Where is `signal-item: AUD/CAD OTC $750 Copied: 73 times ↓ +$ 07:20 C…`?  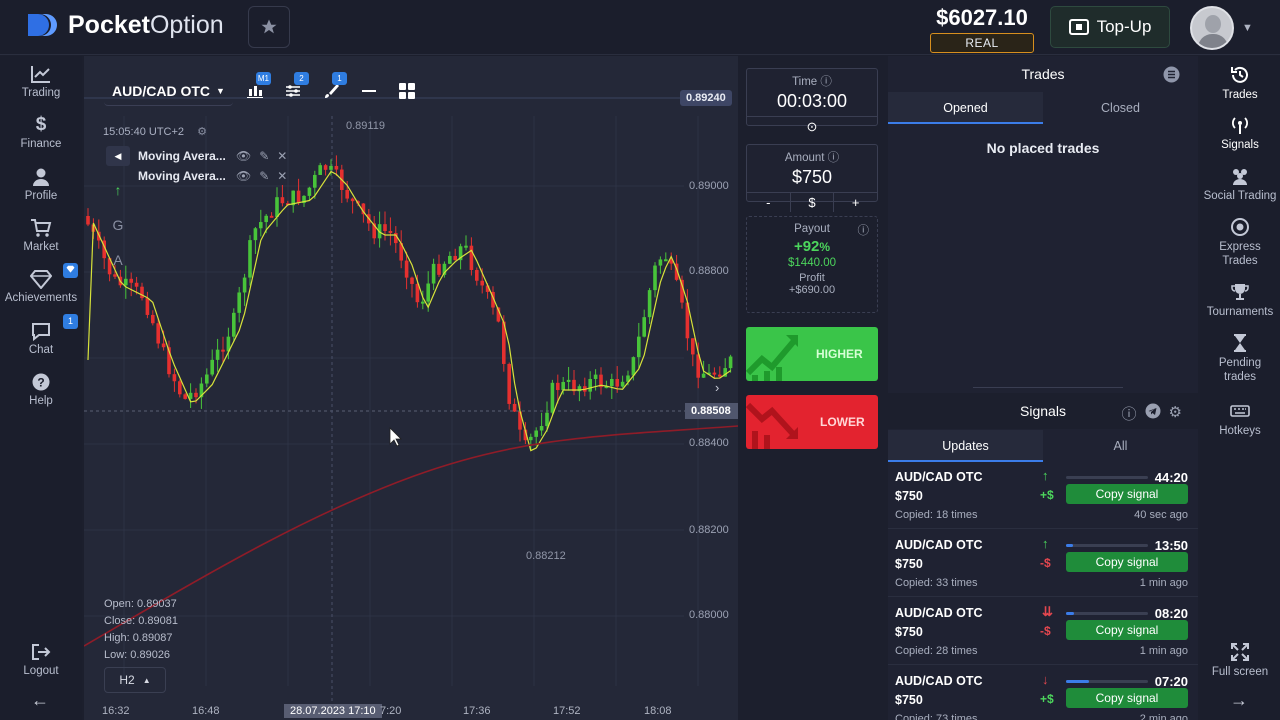 signal-item: AUD/CAD OTC $750 Copied: 73 times ↓ +$ 07:20 C… is located at coordinates (1043, 693).